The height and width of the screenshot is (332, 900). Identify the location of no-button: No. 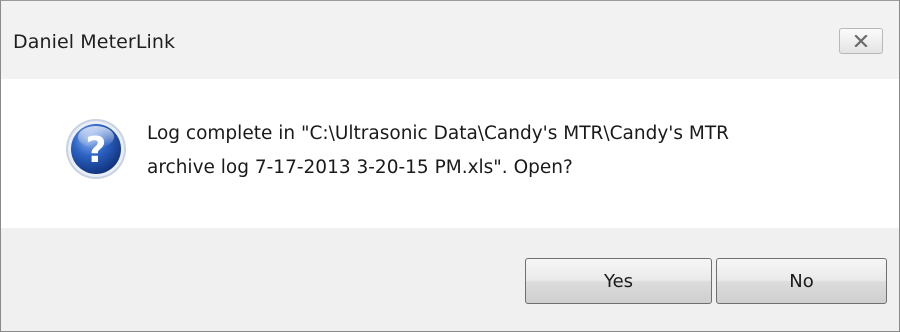
(801, 281).